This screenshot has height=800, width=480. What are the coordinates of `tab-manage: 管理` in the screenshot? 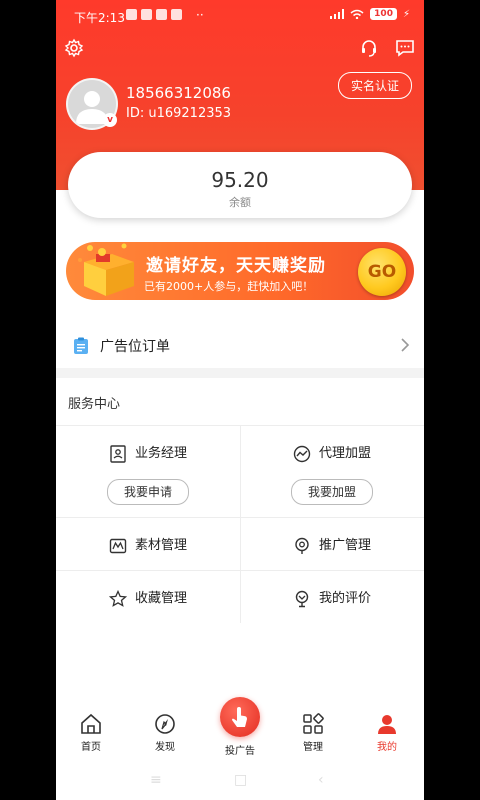 It's located at (313, 732).